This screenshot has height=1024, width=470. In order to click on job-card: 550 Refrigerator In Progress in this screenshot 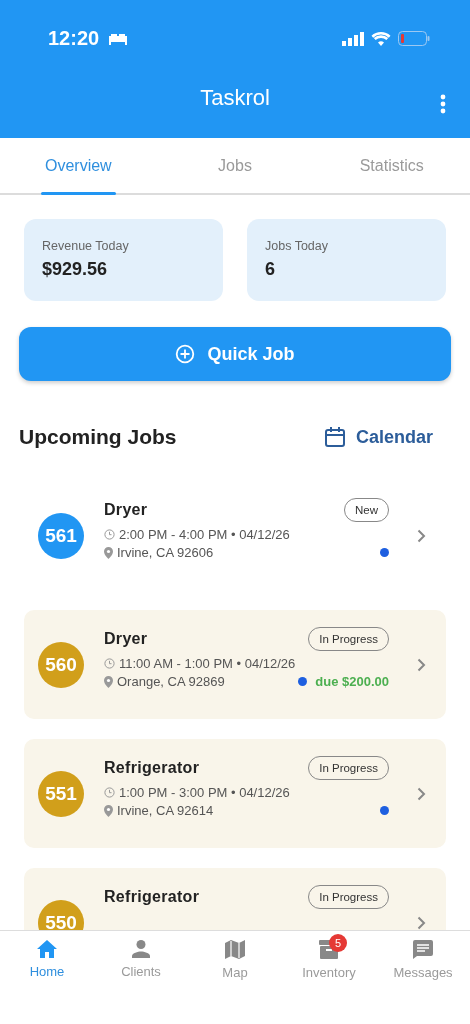, I will do `click(235, 899)`.